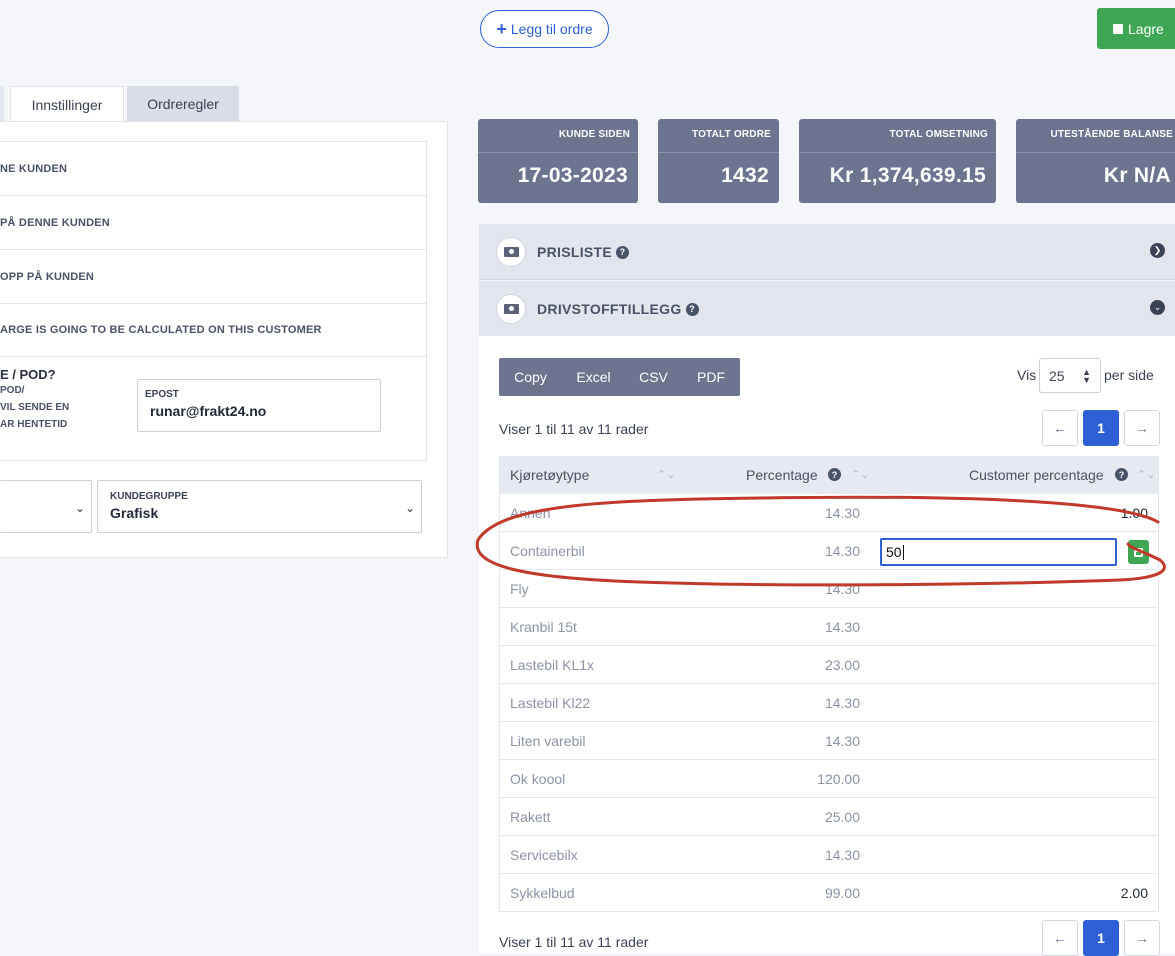 This screenshot has width=1175, height=956. I want to click on table-row: Rakett 25.00, so click(829, 817).